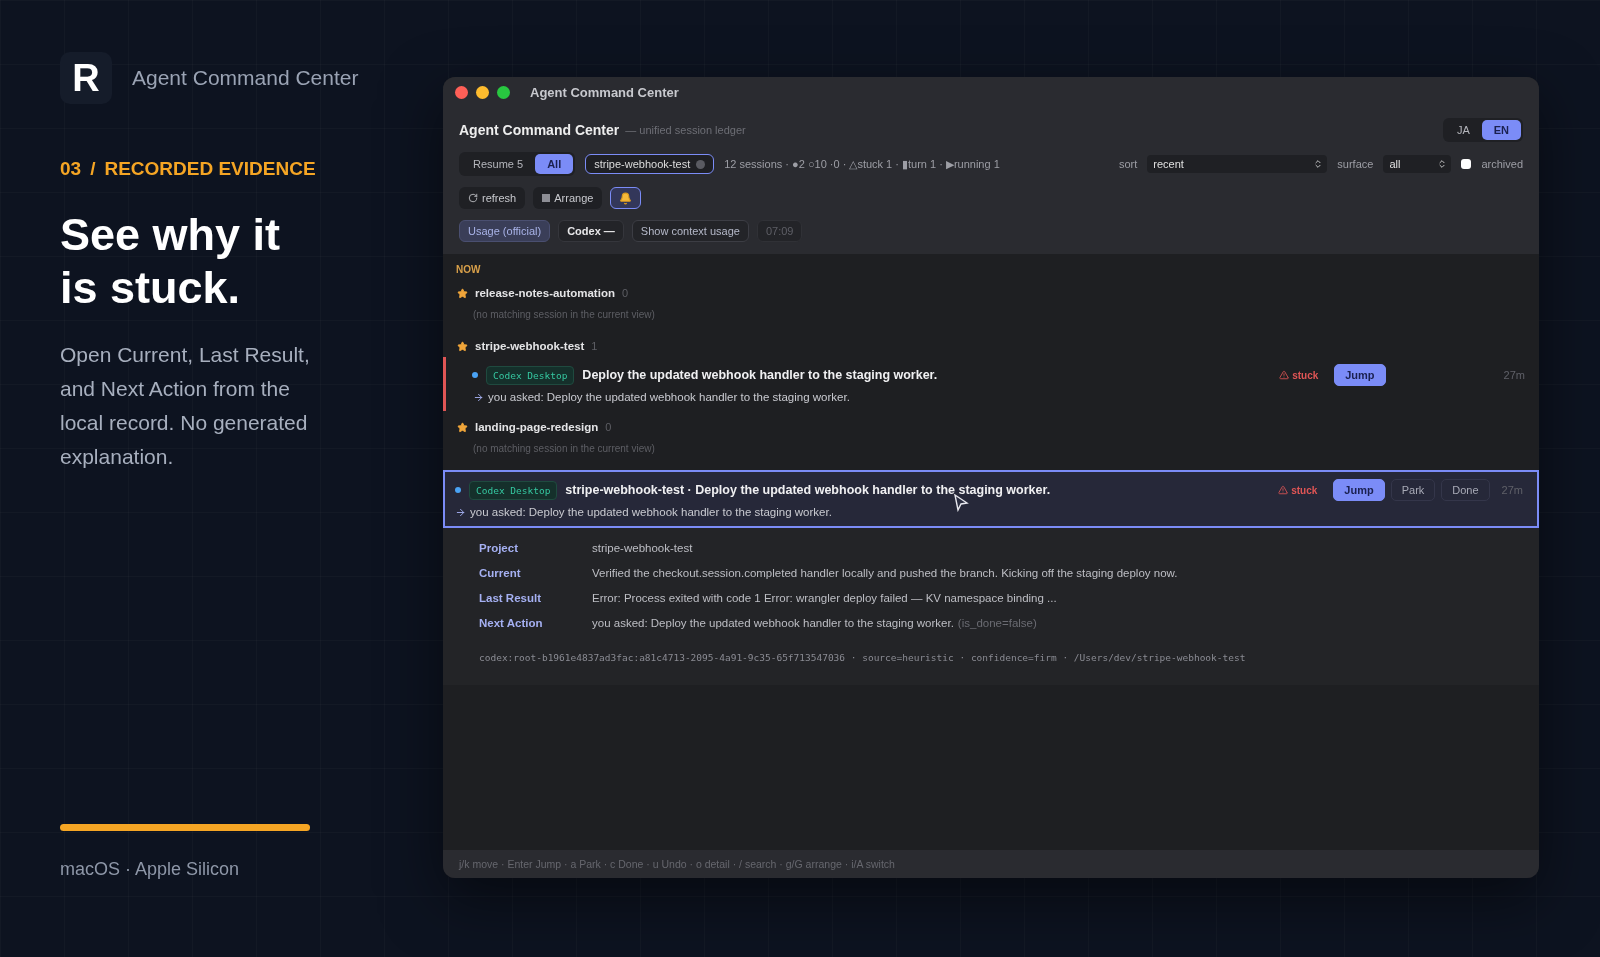 The height and width of the screenshot is (957, 1600). Describe the element at coordinates (554, 164) in the screenshot. I see `view-tab: All` at that location.